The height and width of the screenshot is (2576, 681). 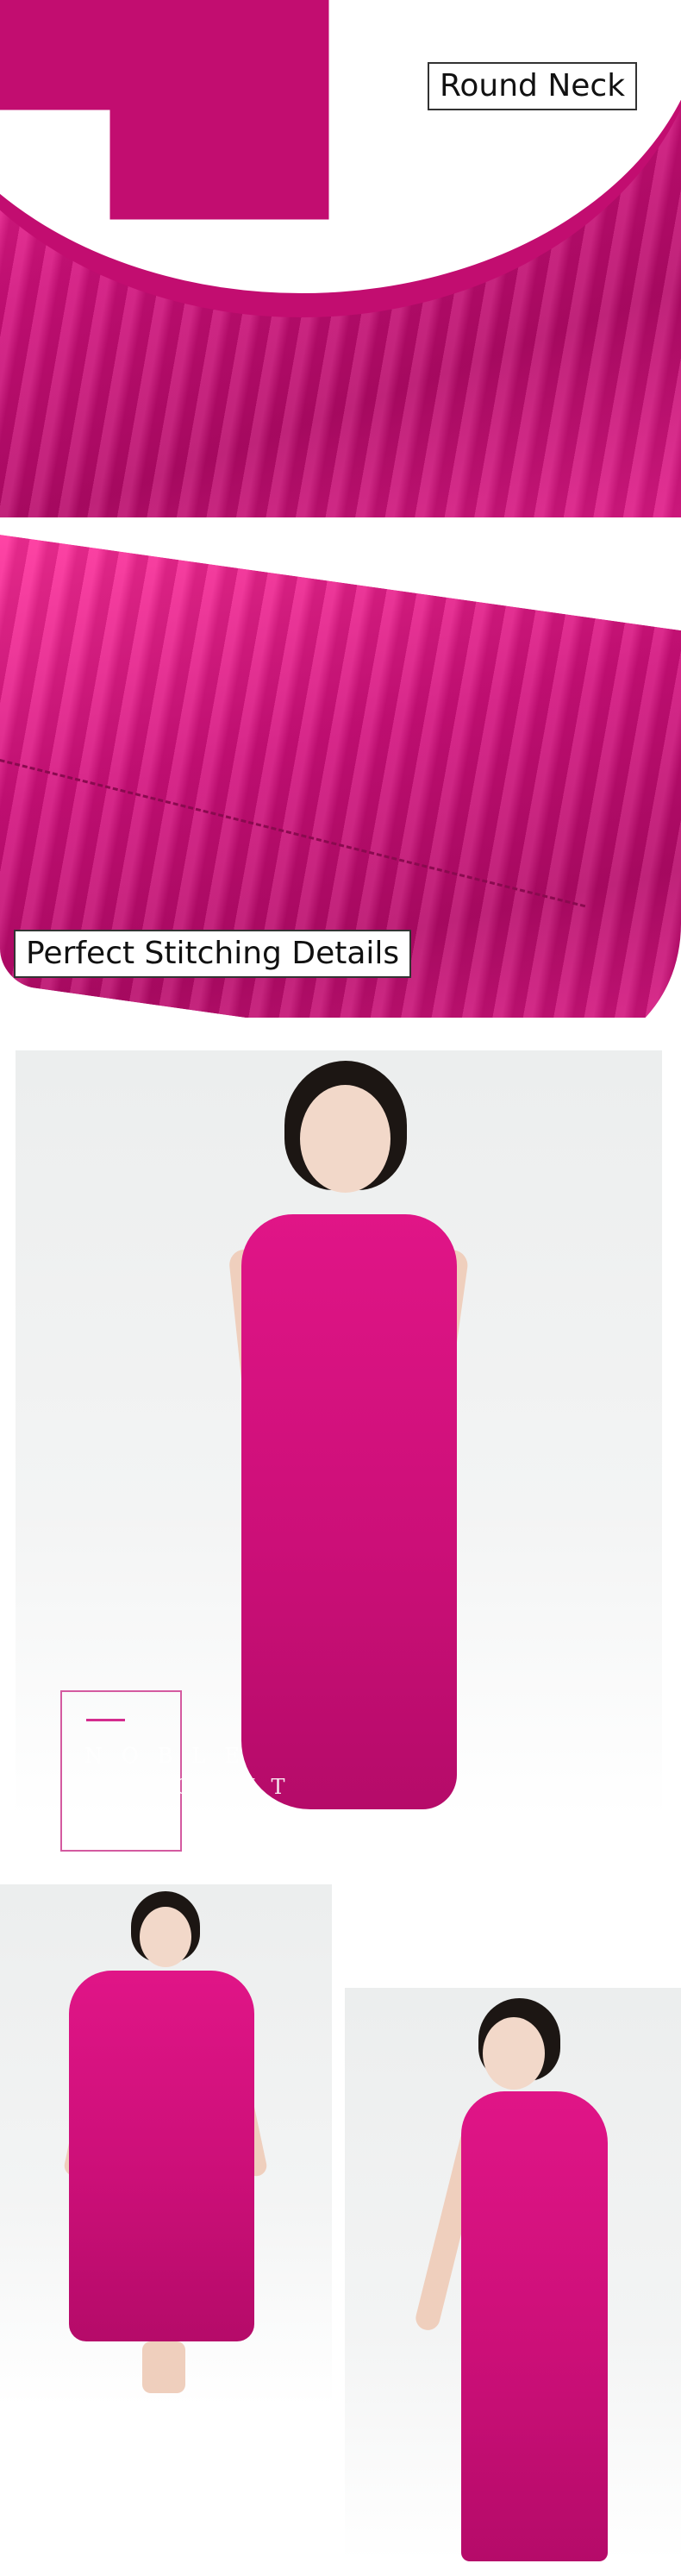 What do you see at coordinates (533, 86) in the screenshot?
I see `round-neck-label: Round Neck` at bounding box center [533, 86].